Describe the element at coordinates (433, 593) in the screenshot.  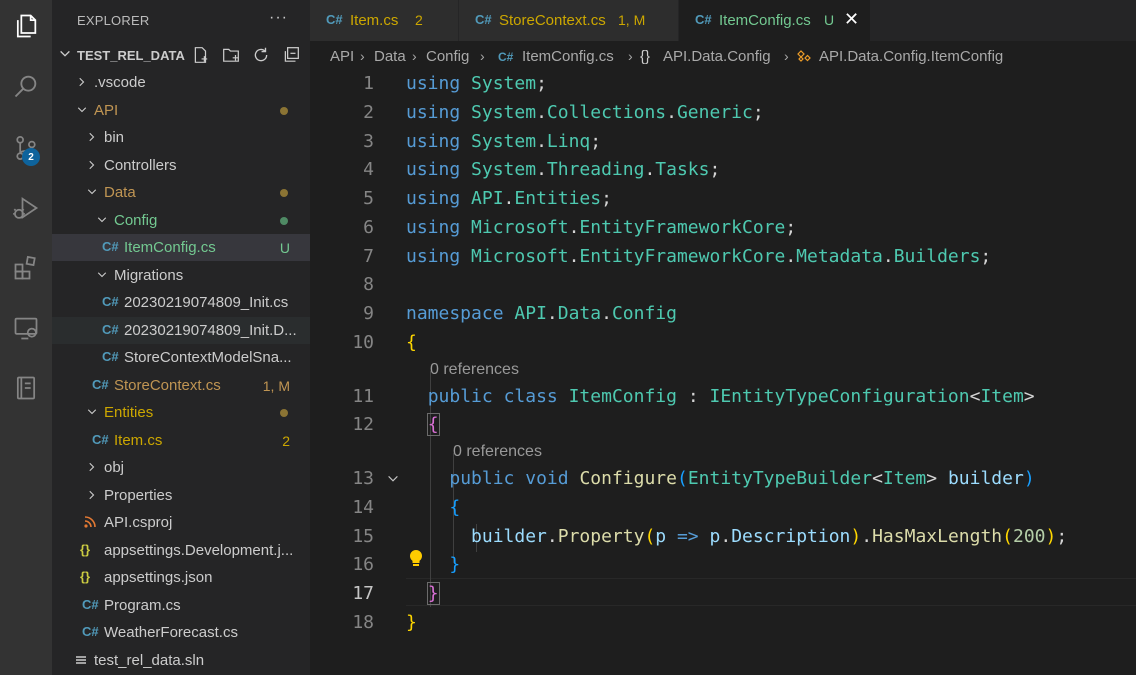
I see `code-line: }` at that location.